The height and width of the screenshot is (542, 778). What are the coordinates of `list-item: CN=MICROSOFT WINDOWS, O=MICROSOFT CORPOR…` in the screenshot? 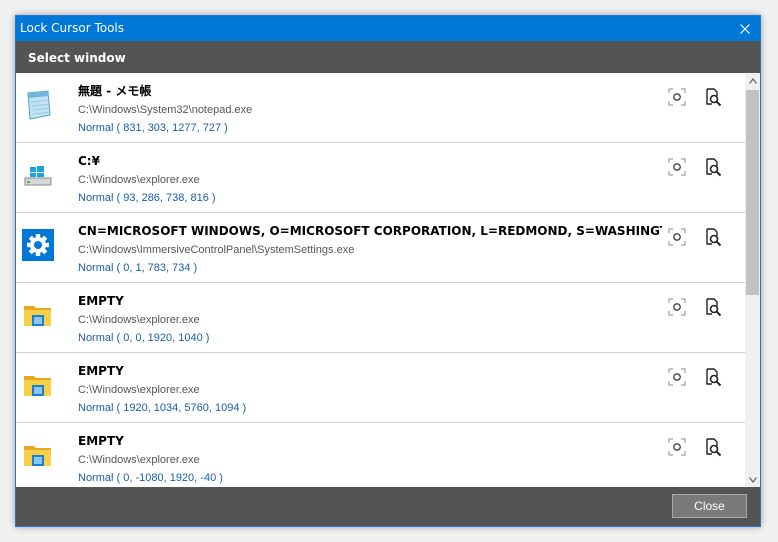 It's located at (380, 248).